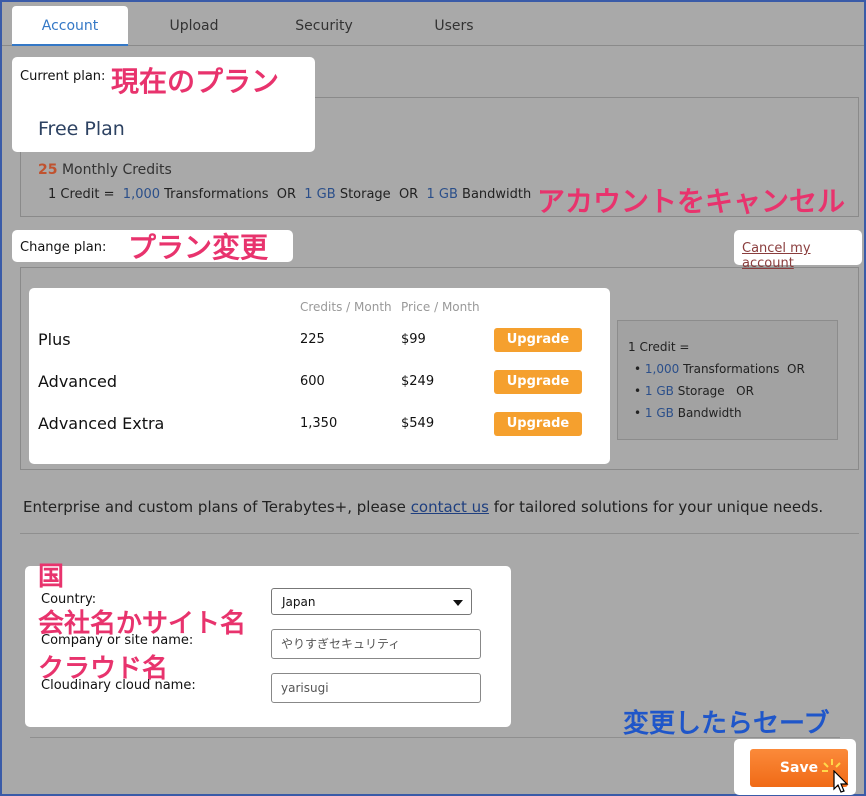 The height and width of the screenshot is (796, 866). I want to click on credit-eq-storage-num: 1 GB, so click(320, 194).